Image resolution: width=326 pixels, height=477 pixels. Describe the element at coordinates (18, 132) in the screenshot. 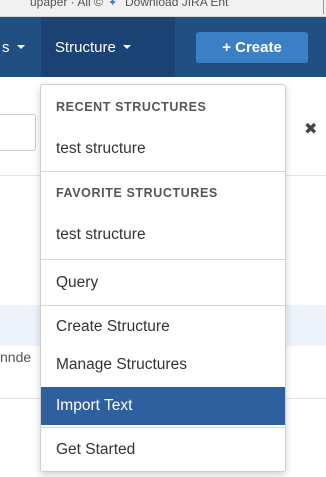

I see `search-box` at that location.